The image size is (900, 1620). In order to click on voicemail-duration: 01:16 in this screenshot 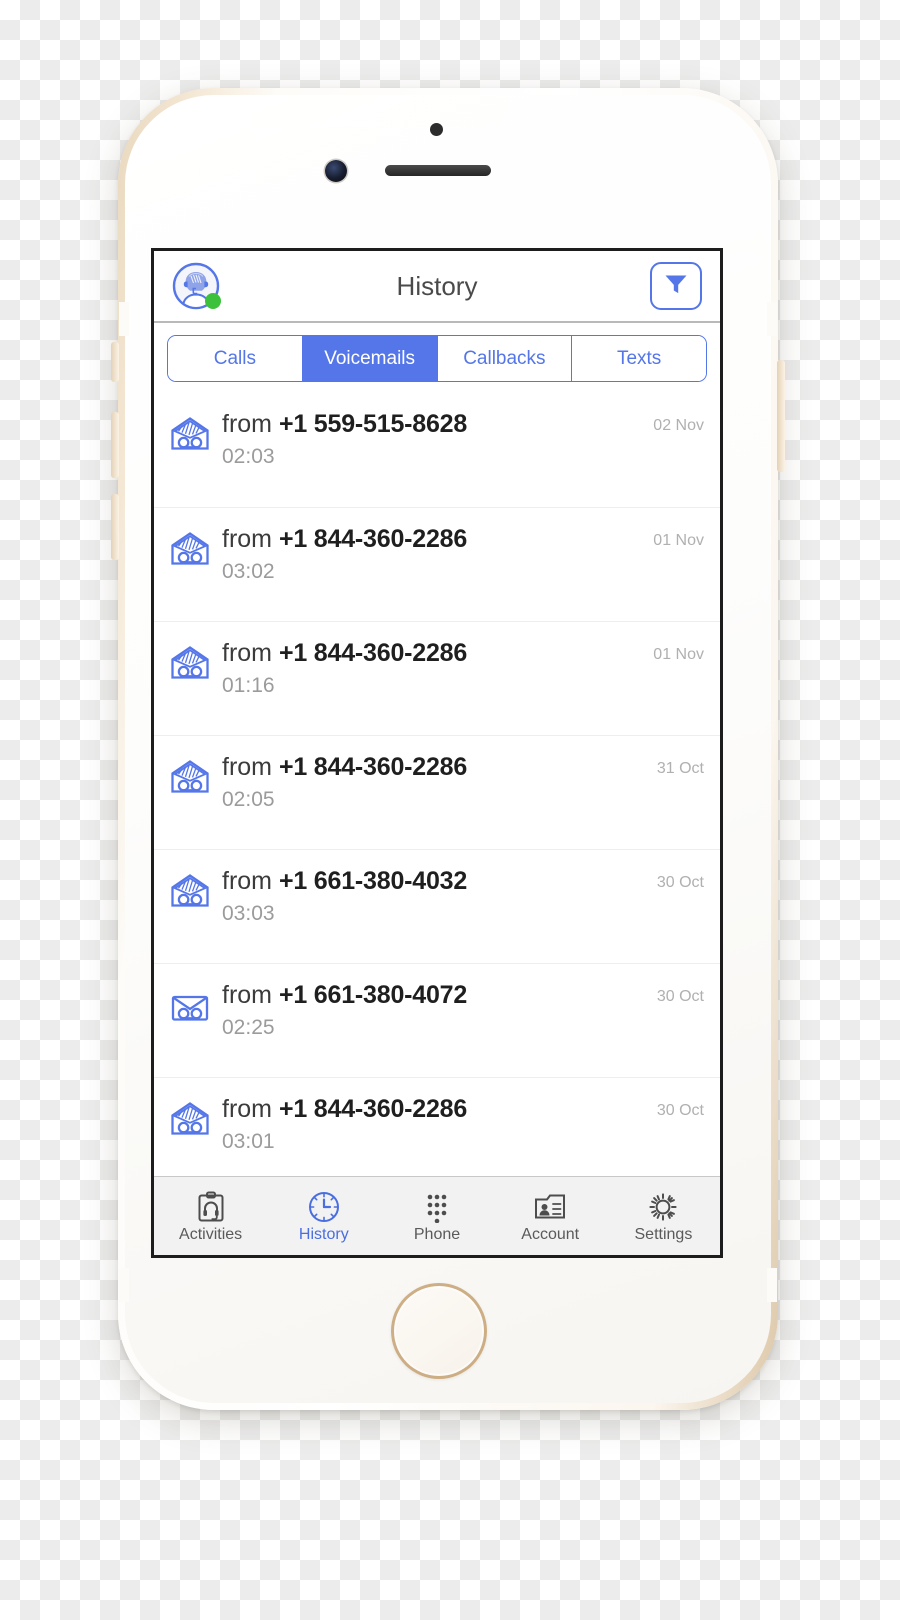, I will do `click(248, 685)`.